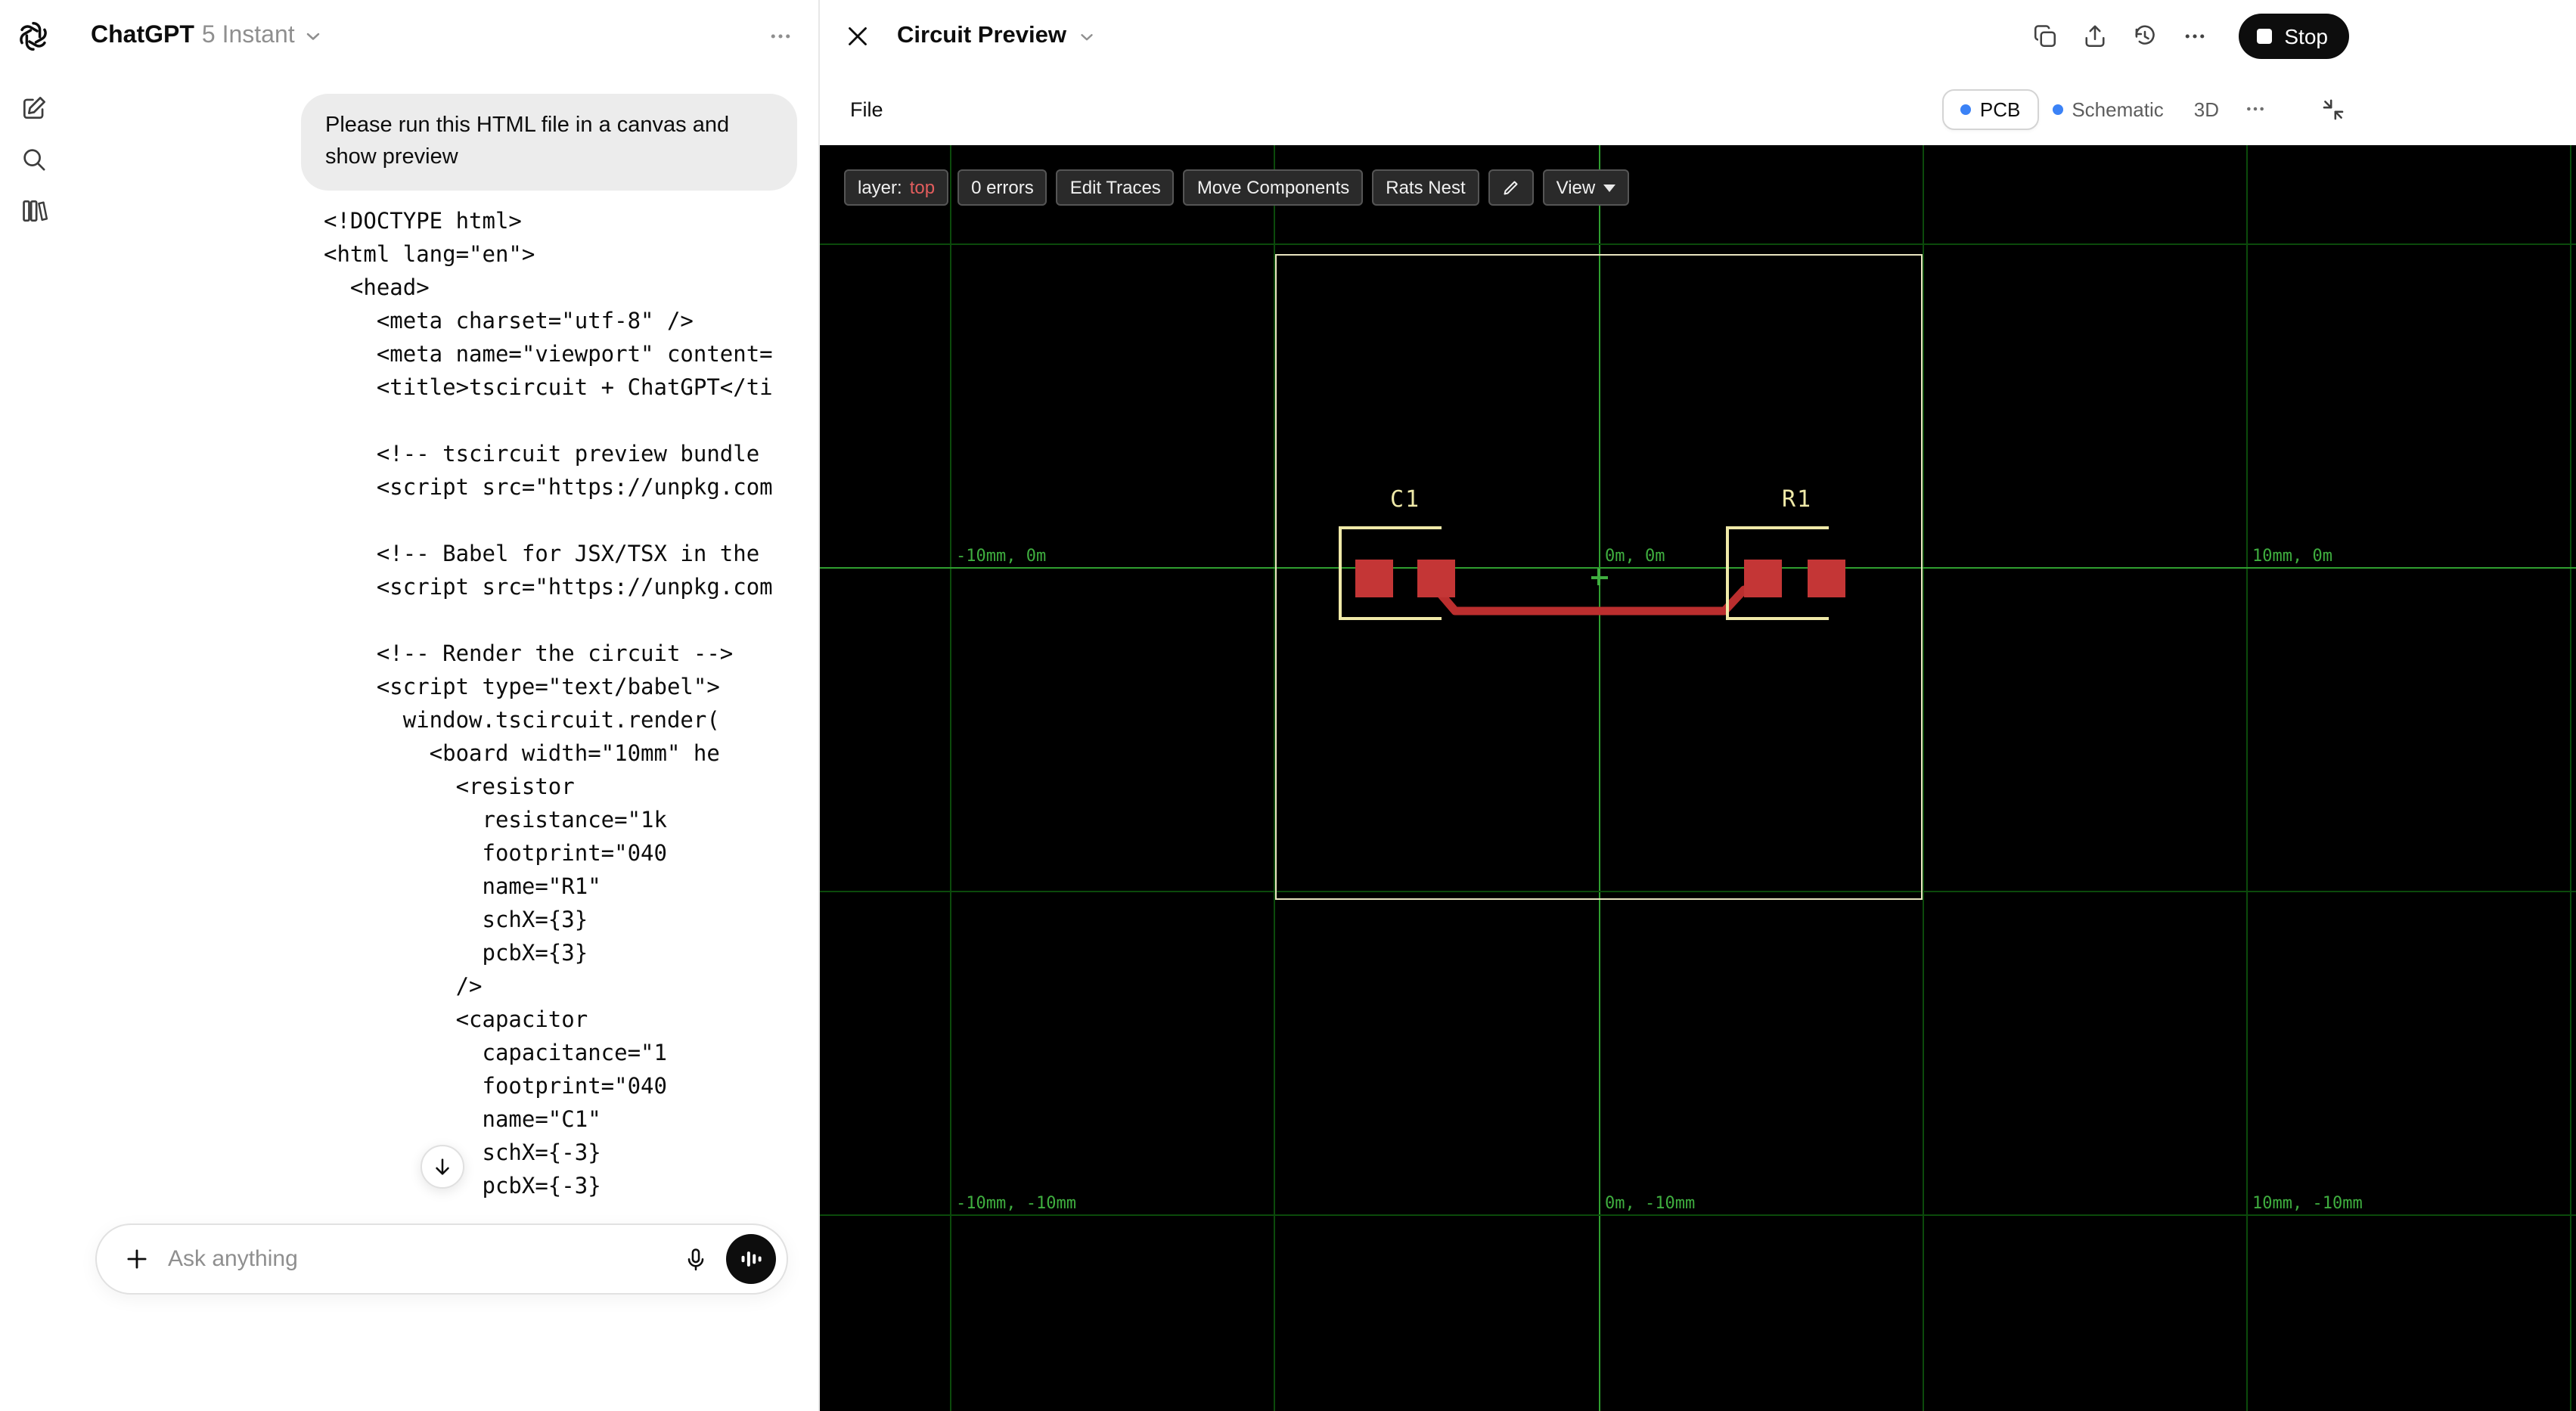 The height and width of the screenshot is (1411, 2576). Describe the element at coordinates (1016, 1203) in the screenshot. I see `grid-coordinate-label: -10mm, -10mm` at that location.